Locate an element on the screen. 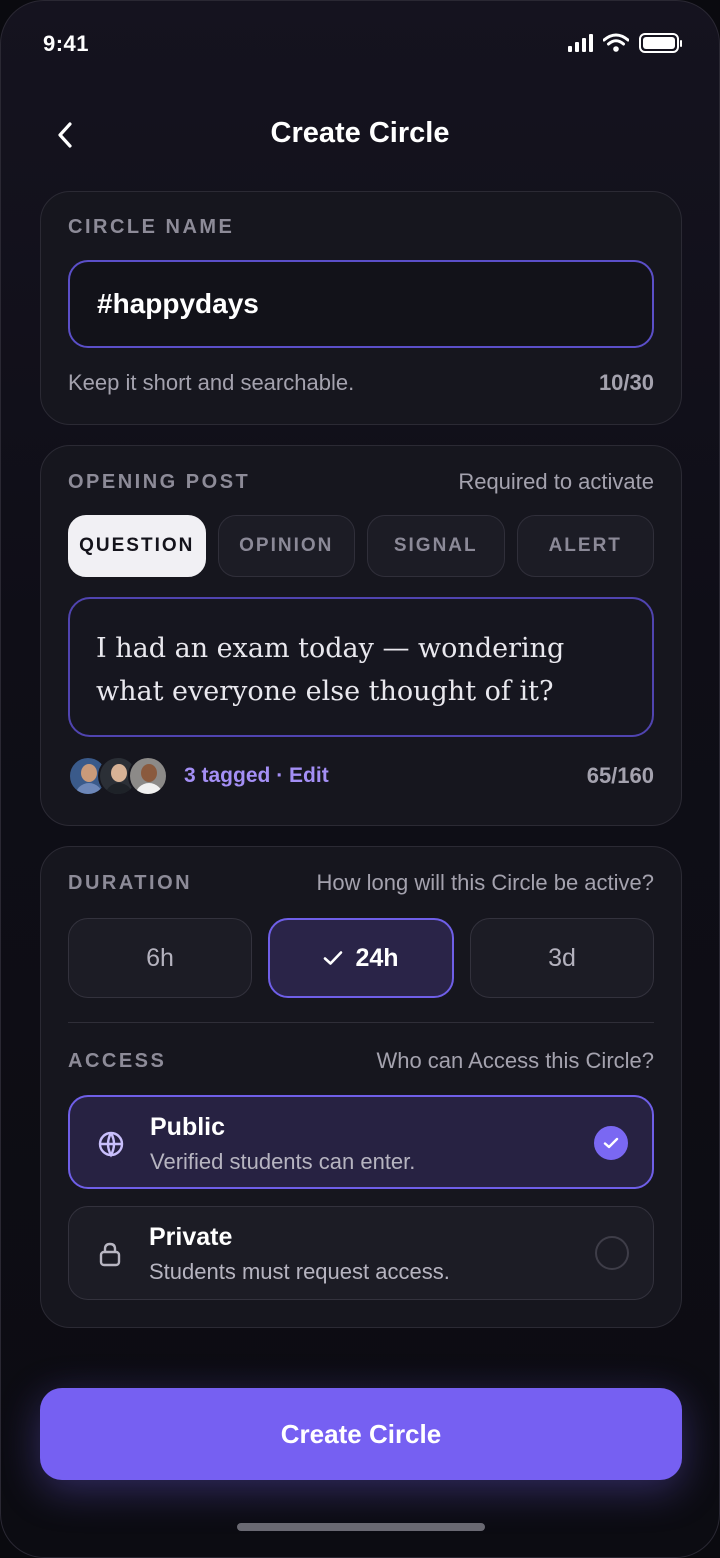 This screenshot has height=1558, width=720. opening-post-footer: 3 tagged · Edit 65/160 is located at coordinates (361, 776).